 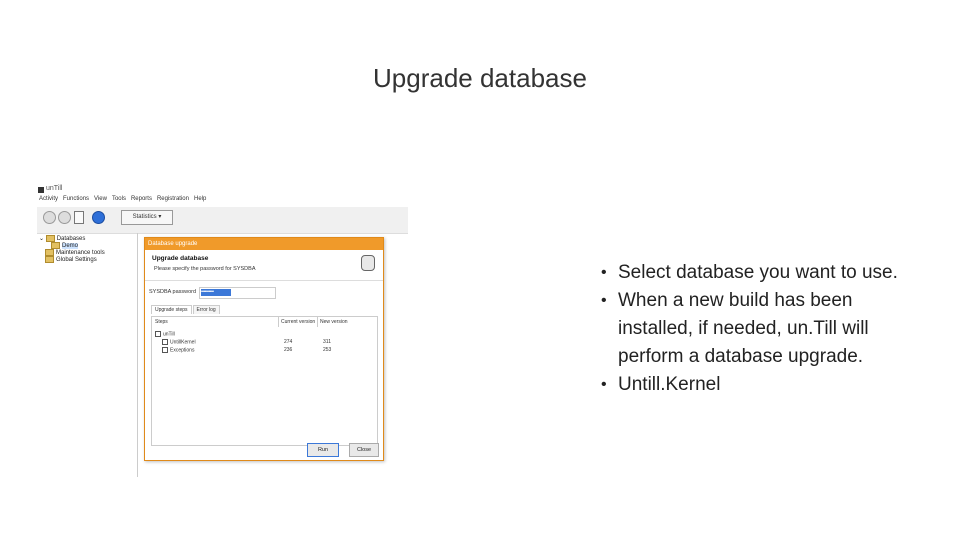 What do you see at coordinates (216, 292) in the screenshot?
I see `password-value: ••••••••••` at bounding box center [216, 292].